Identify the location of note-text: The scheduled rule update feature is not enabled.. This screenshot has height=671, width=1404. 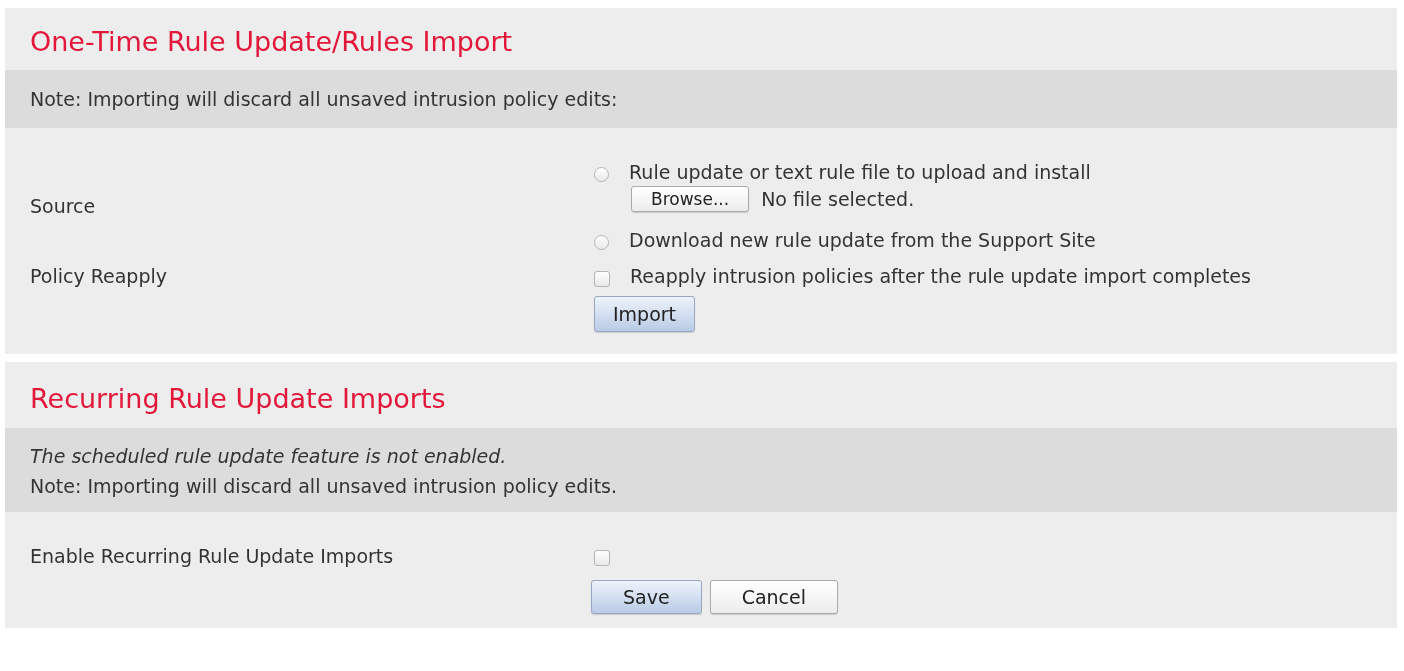
(269, 456).